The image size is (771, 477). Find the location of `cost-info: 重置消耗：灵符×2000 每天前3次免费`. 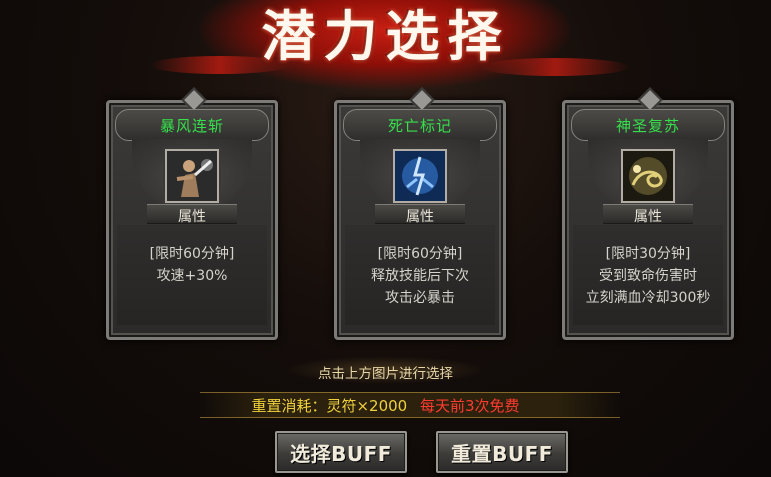

cost-info: 重置消耗：灵符×2000 每天前3次免费 is located at coordinates (385, 405).